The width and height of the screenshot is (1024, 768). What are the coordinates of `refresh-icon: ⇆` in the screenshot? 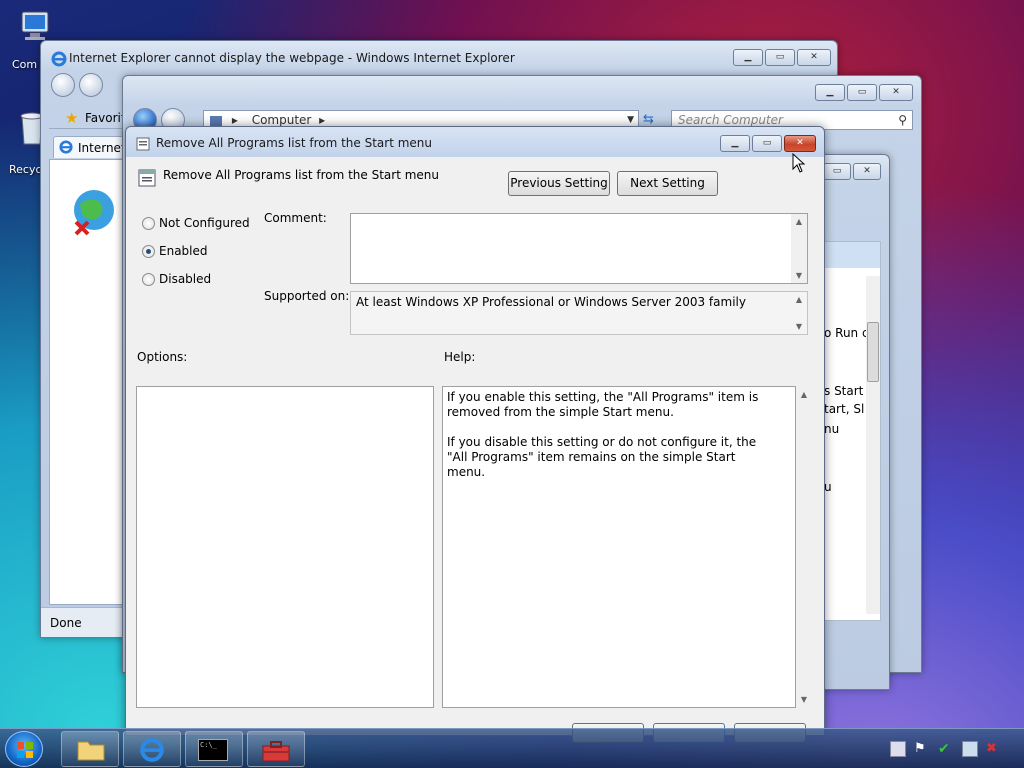 It's located at (648, 119).